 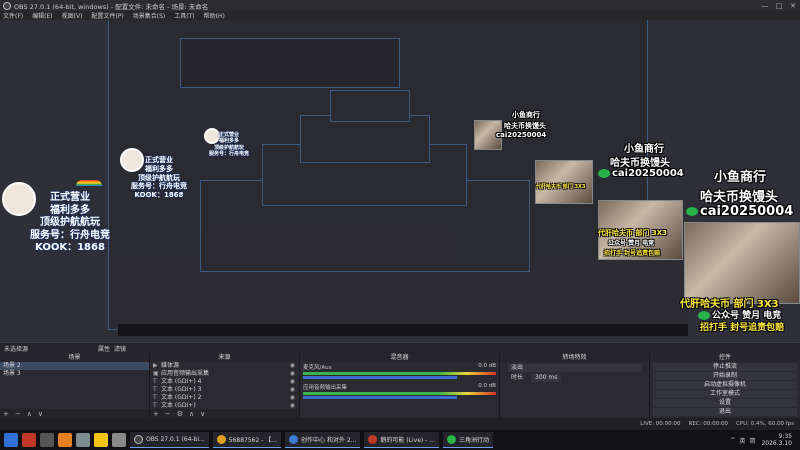 I want to click on menu-profile: 配置文件(P), so click(x=107, y=15).